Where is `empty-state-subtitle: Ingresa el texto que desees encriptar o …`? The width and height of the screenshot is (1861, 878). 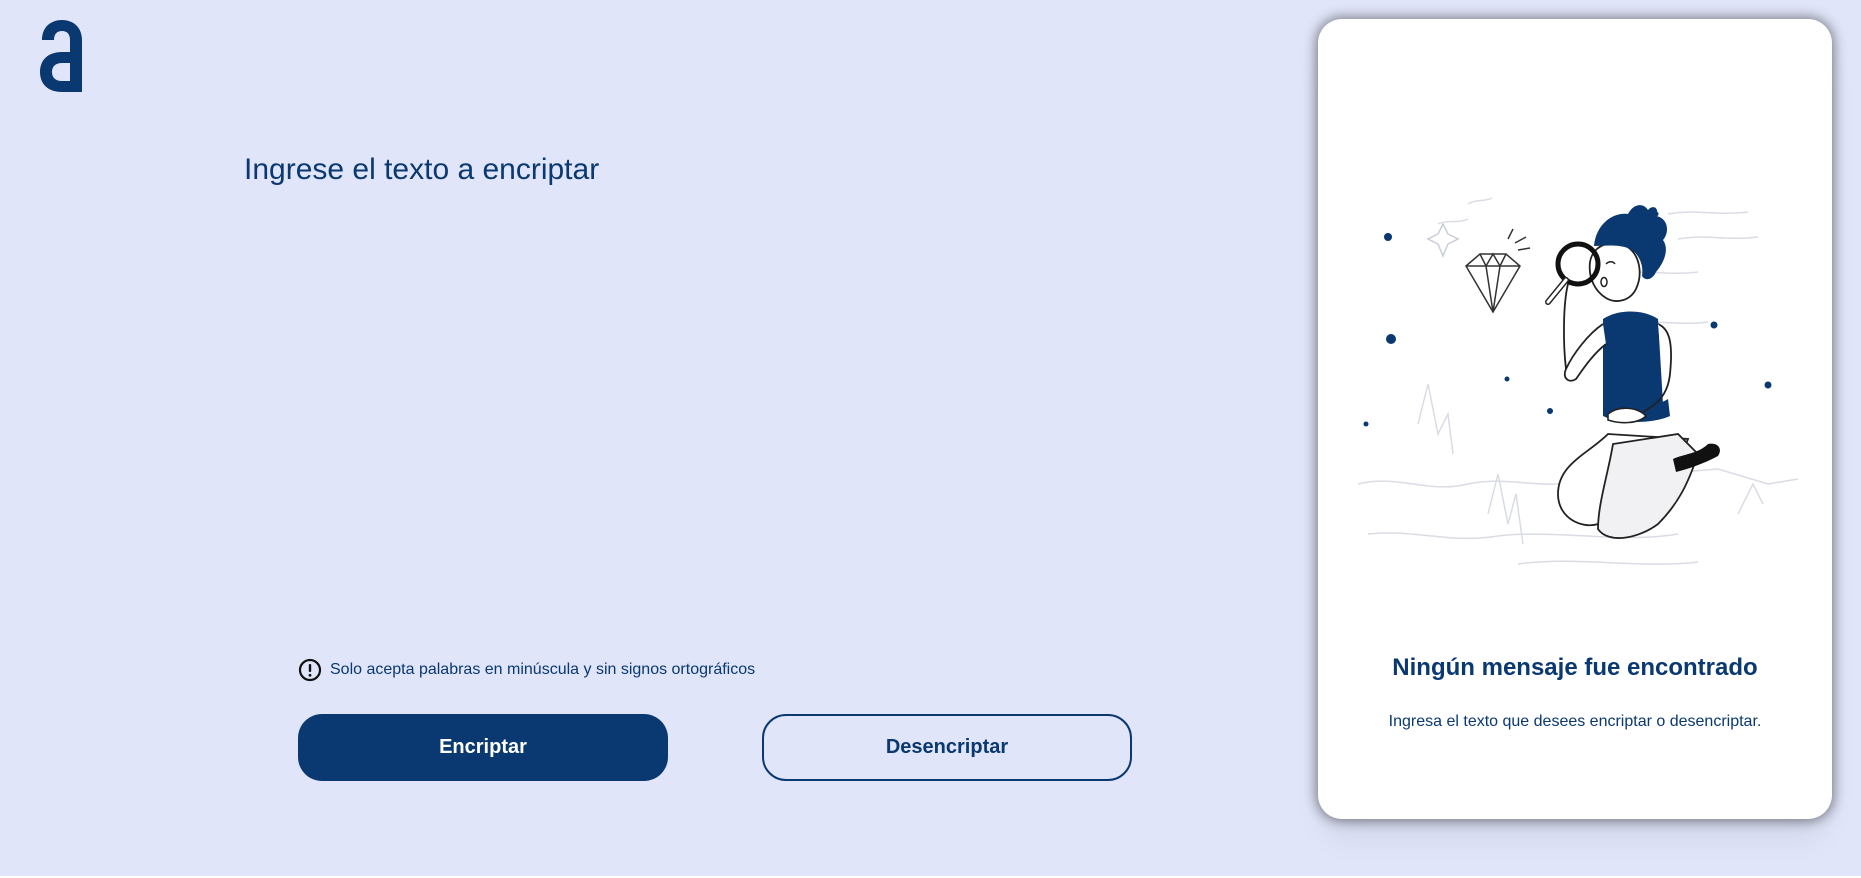 empty-state-subtitle: Ingresa el texto que desees encriptar o … is located at coordinates (1575, 721).